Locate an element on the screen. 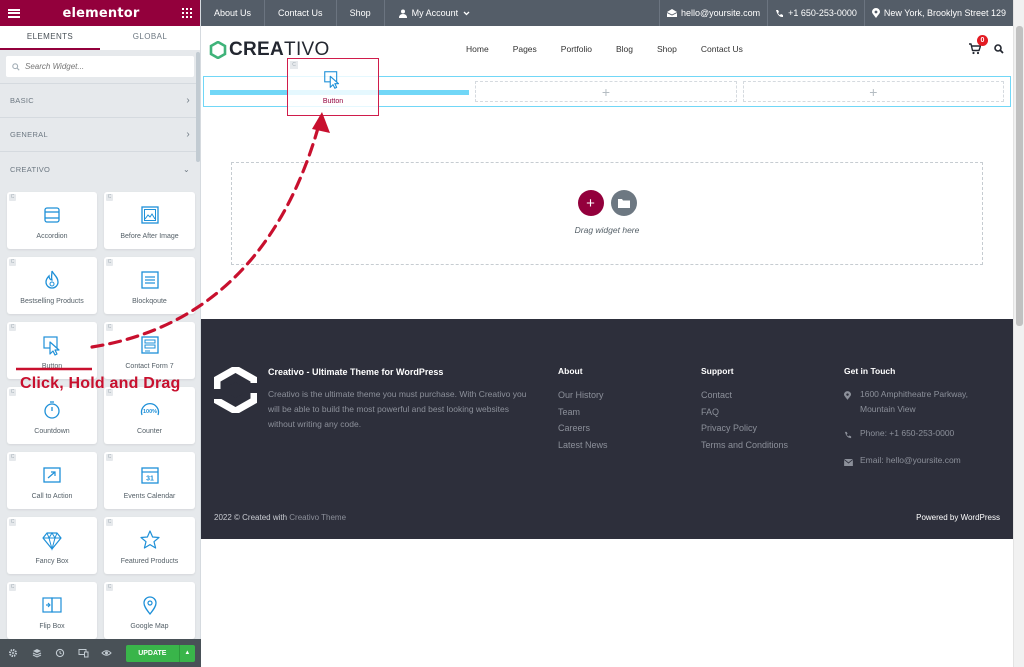 The image size is (1024, 667). empty-section-drop-zone: + Drag widget here is located at coordinates (607, 213).